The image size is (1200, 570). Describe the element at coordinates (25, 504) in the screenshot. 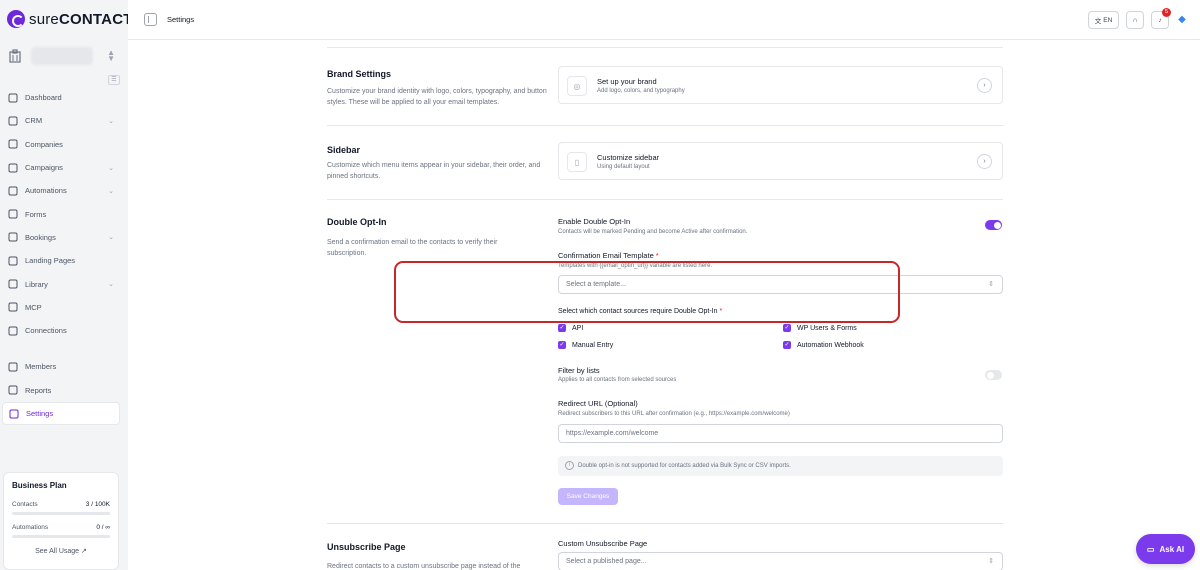

I see `contacts-label: Contacts` at that location.